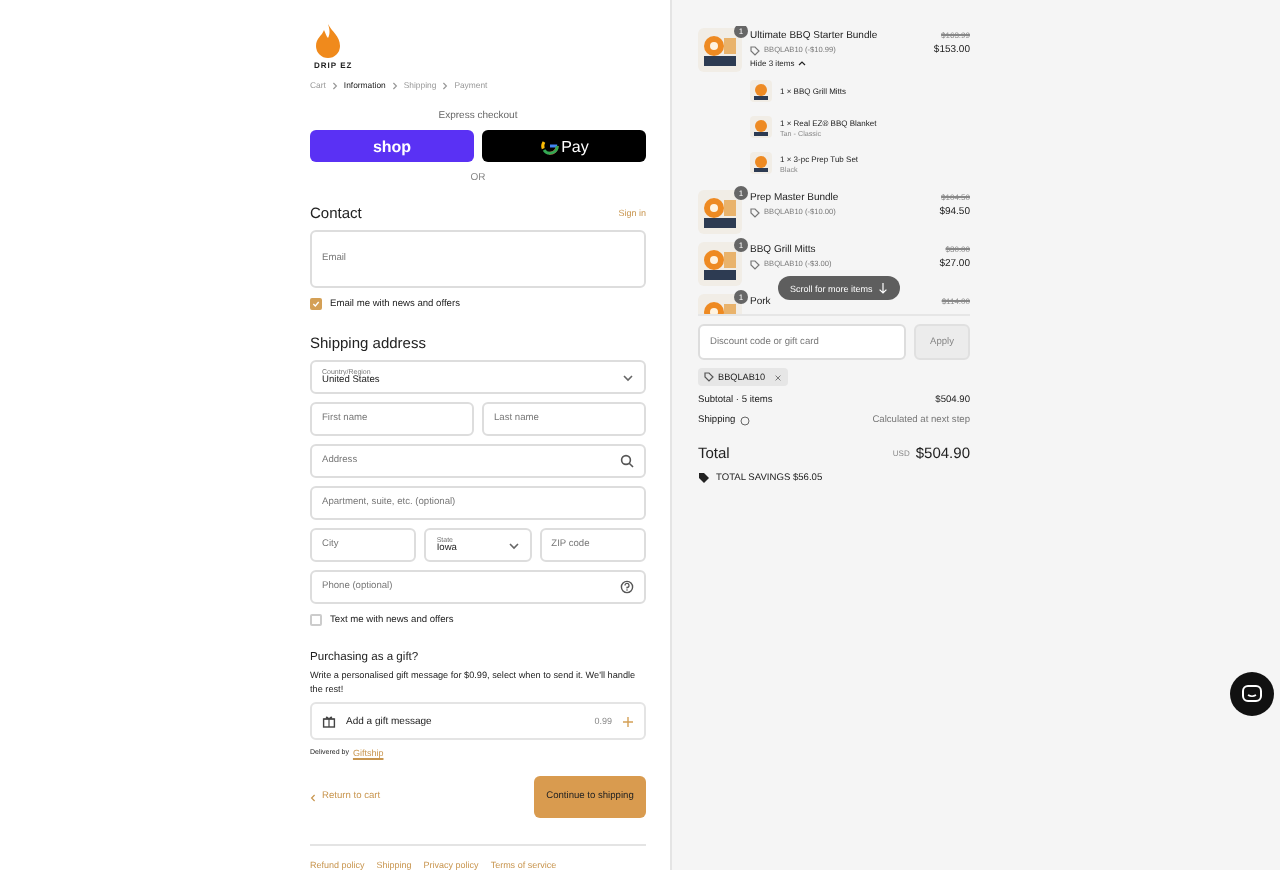 This screenshot has width=1280, height=870. What do you see at coordinates (628, 721) in the screenshot?
I see `plus-icon` at bounding box center [628, 721].